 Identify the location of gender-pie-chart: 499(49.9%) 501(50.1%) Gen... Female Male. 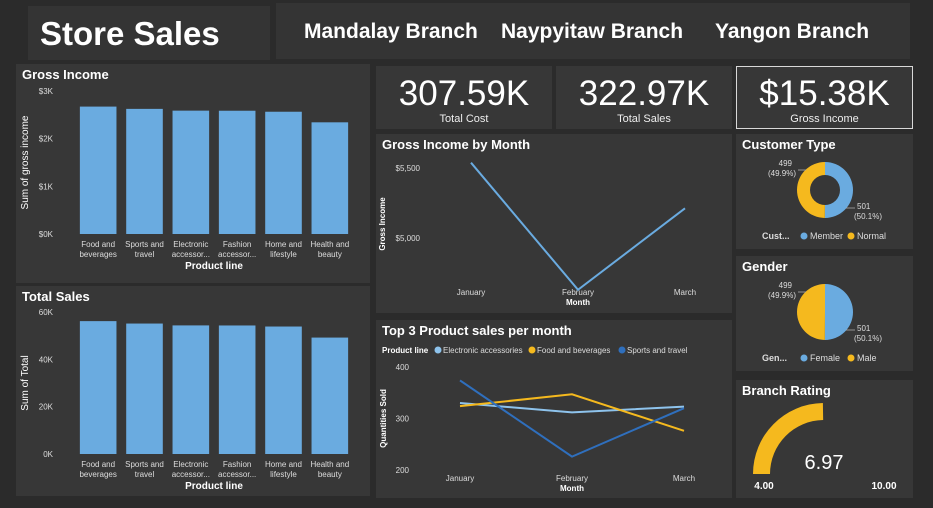
(822, 322).